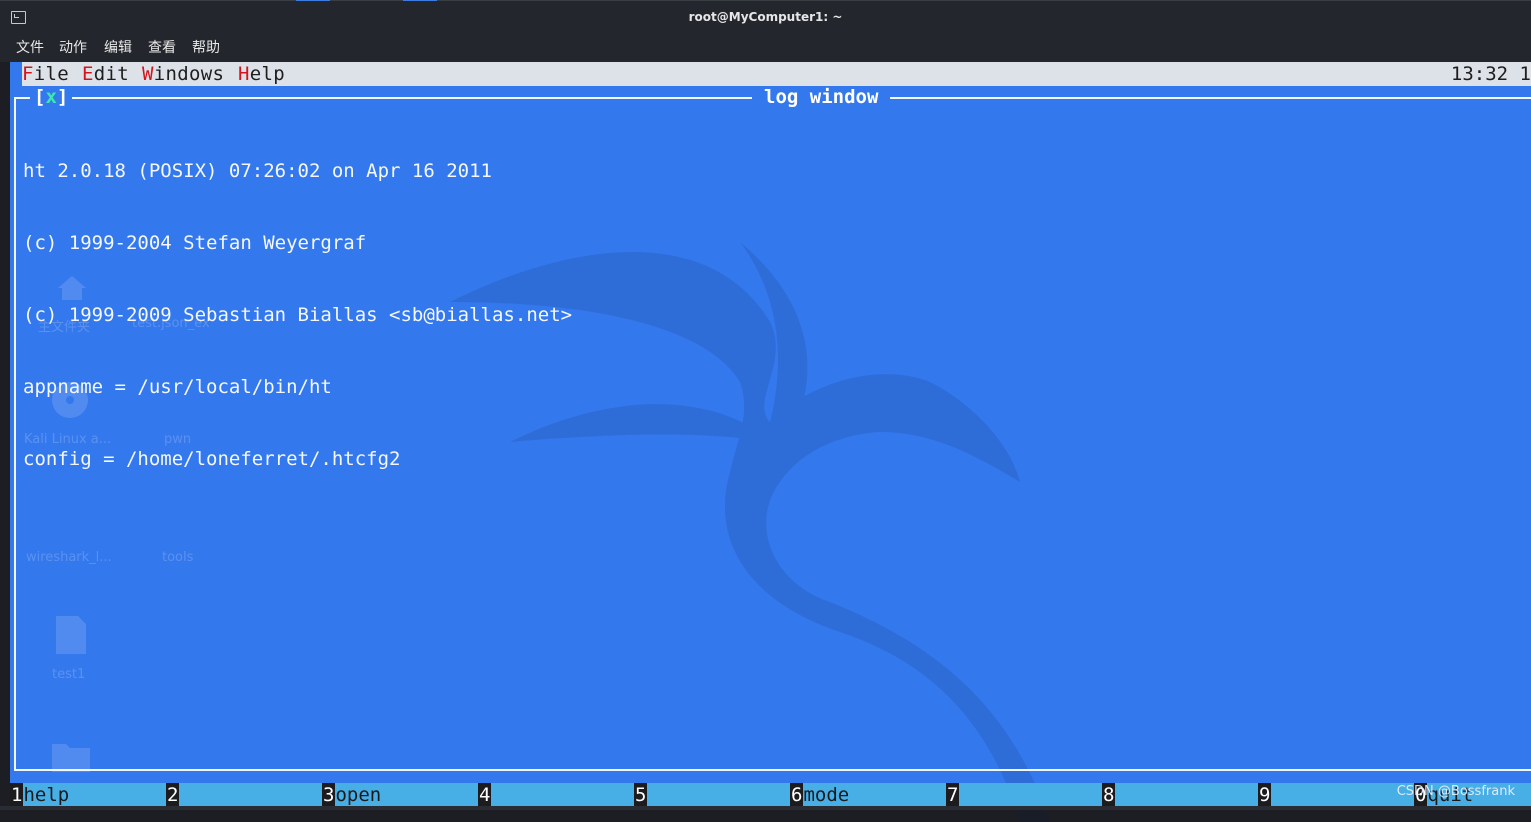 The height and width of the screenshot is (822, 1531). What do you see at coordinates (765, 808) in the screenshot?
I see `bottom-strip` at bounding box center [765, 808].